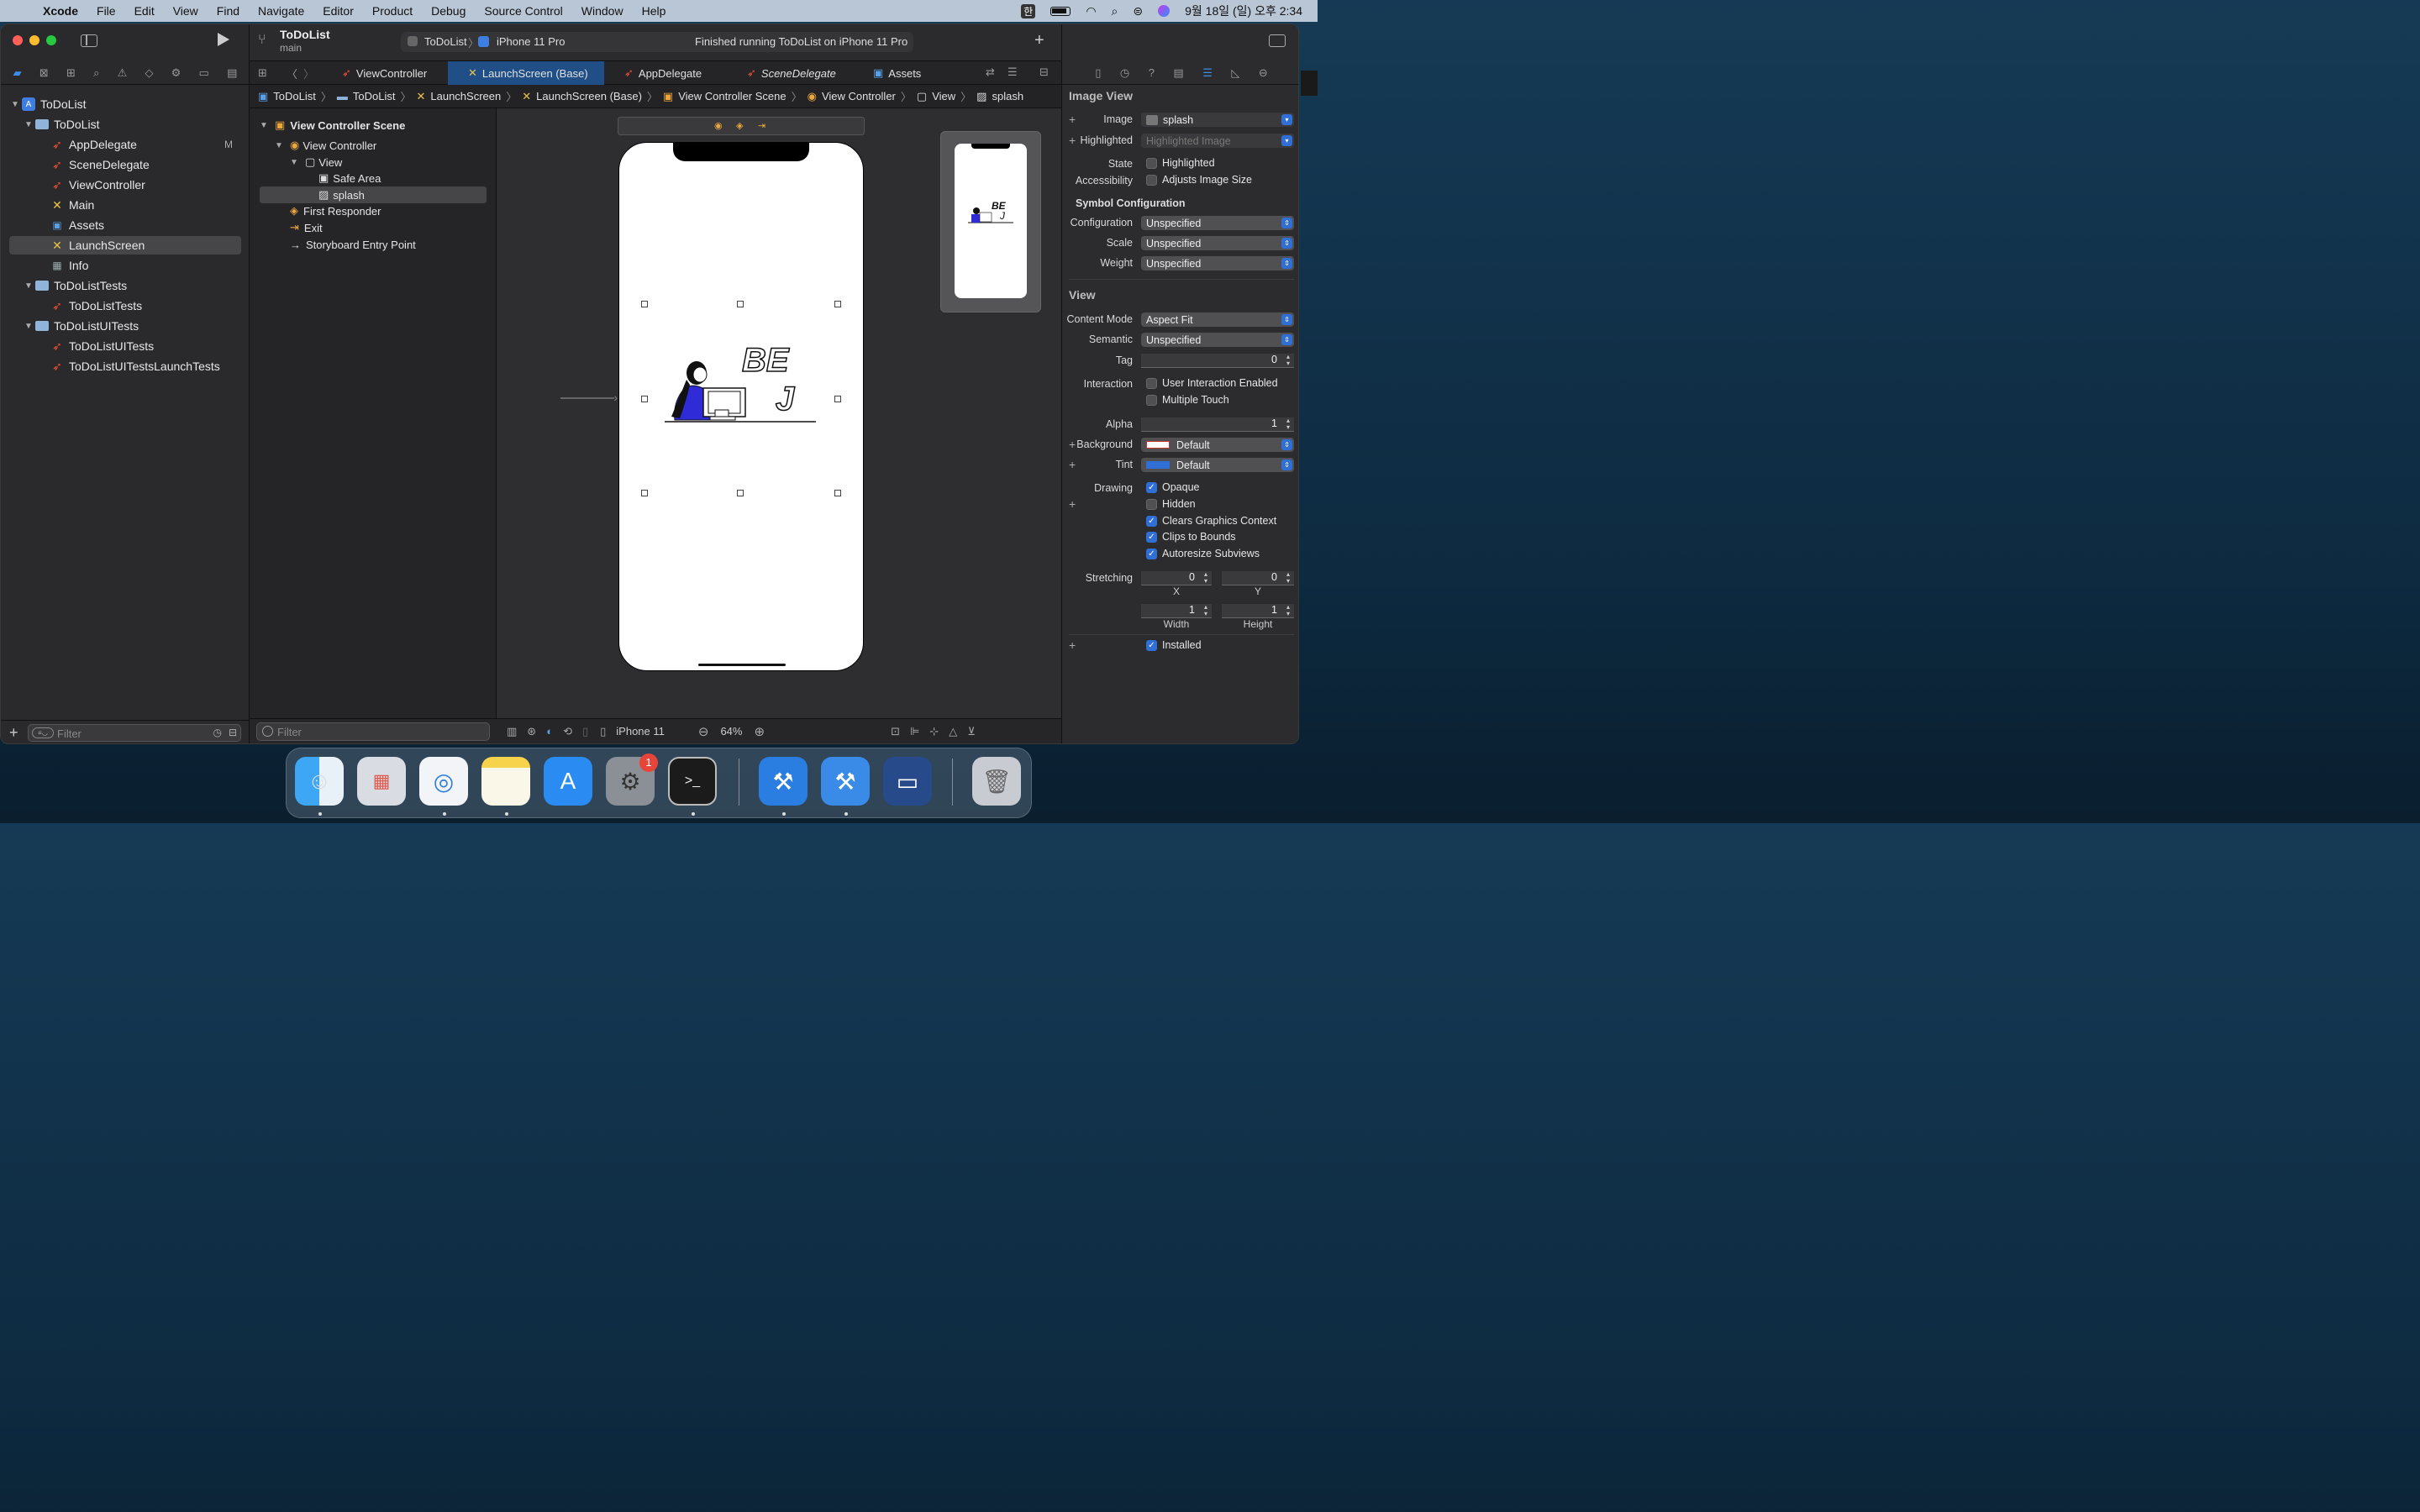 This screenshot has width=2420, height=1512. What do you see at coordinates (292, 73) in the screenshot?
I see `back-chevron-icon: 〈` at bounding box center [292, 73].